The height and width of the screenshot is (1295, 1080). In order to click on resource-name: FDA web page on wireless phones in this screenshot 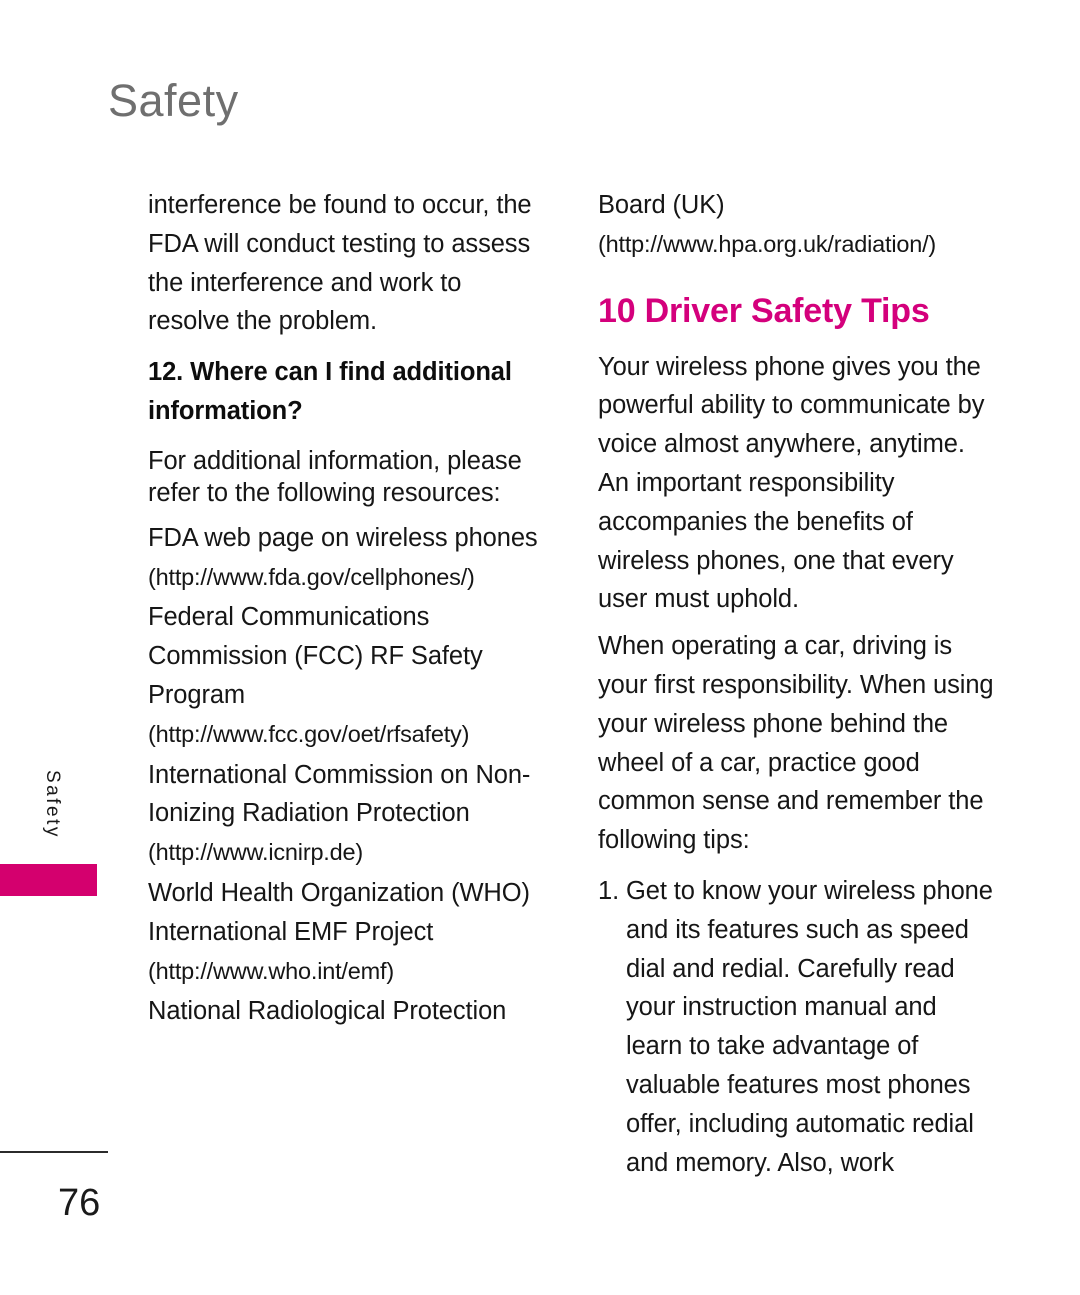, I will do `click(343, 537)`.